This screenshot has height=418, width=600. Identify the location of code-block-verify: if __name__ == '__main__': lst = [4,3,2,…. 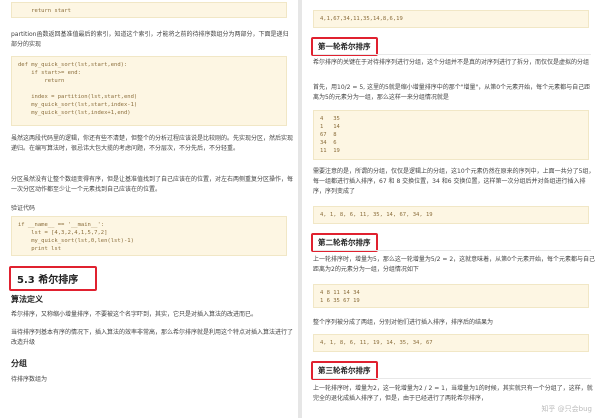
(149, 236).